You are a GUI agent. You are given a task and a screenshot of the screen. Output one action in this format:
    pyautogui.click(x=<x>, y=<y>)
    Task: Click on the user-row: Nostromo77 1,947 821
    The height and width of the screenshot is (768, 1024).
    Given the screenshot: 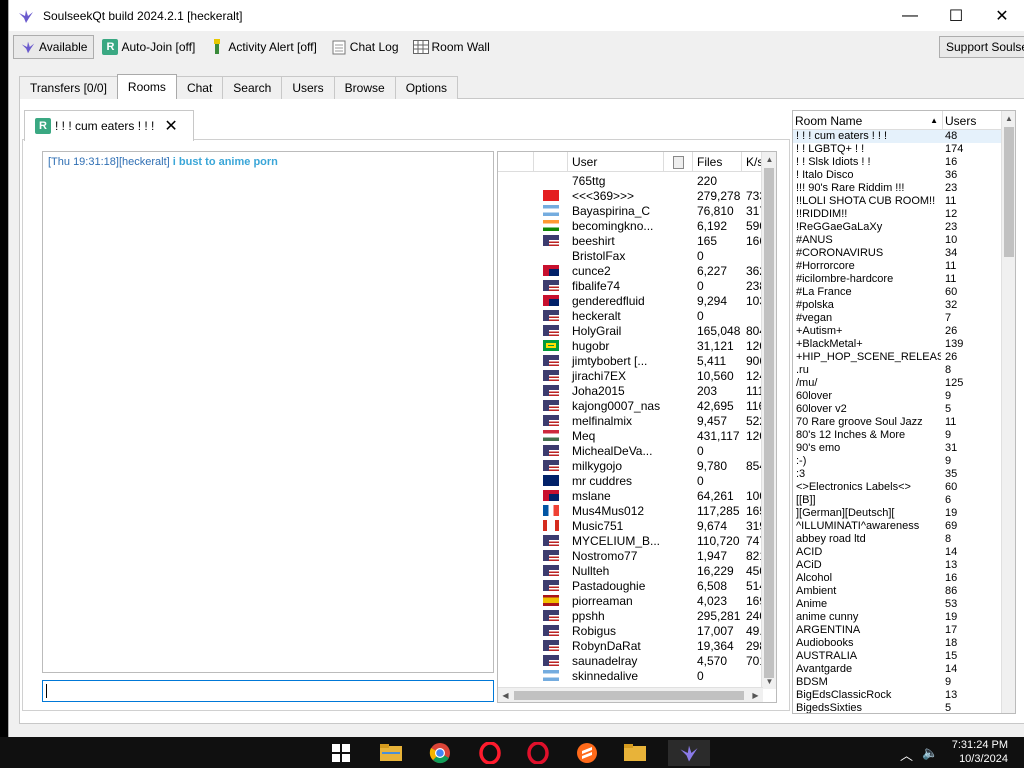 What is the action you would take?
    pyautogui.click(x=630, y=555)
    